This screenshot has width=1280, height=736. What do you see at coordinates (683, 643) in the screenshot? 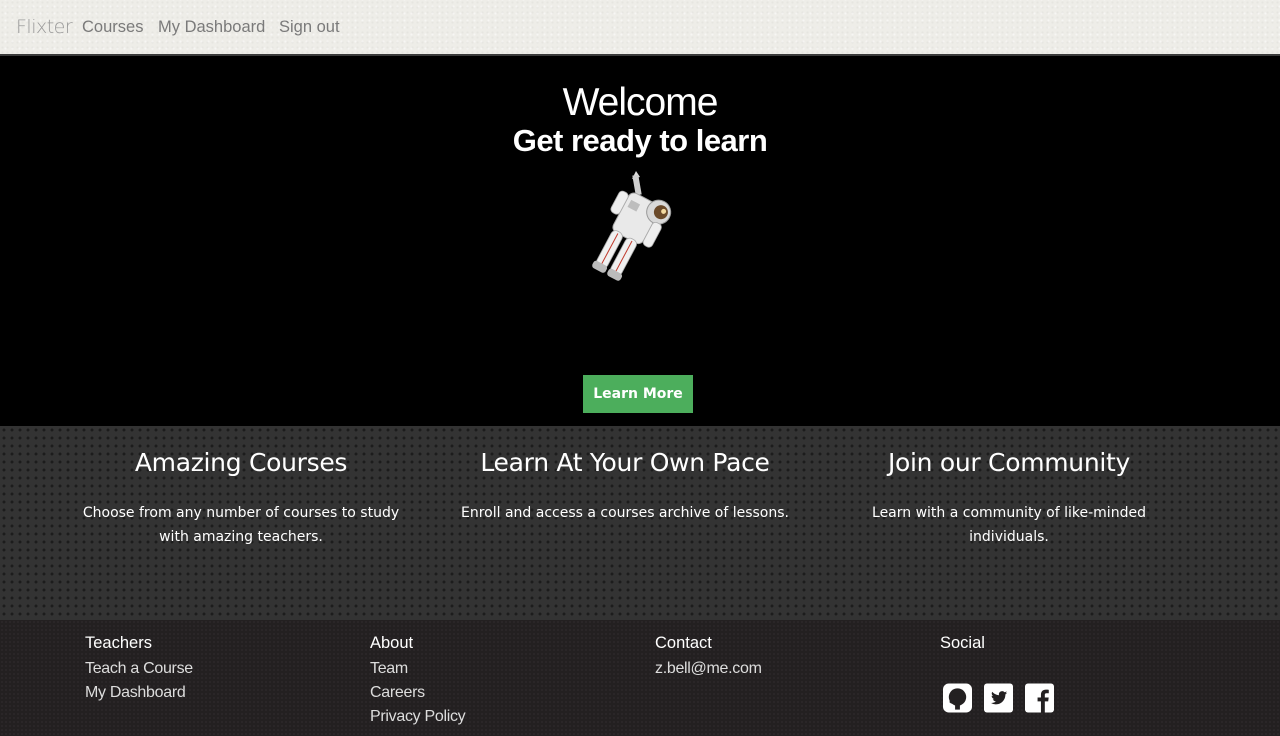
I see `footer-heading-contact: Contact` at bounding box center [683, 643].